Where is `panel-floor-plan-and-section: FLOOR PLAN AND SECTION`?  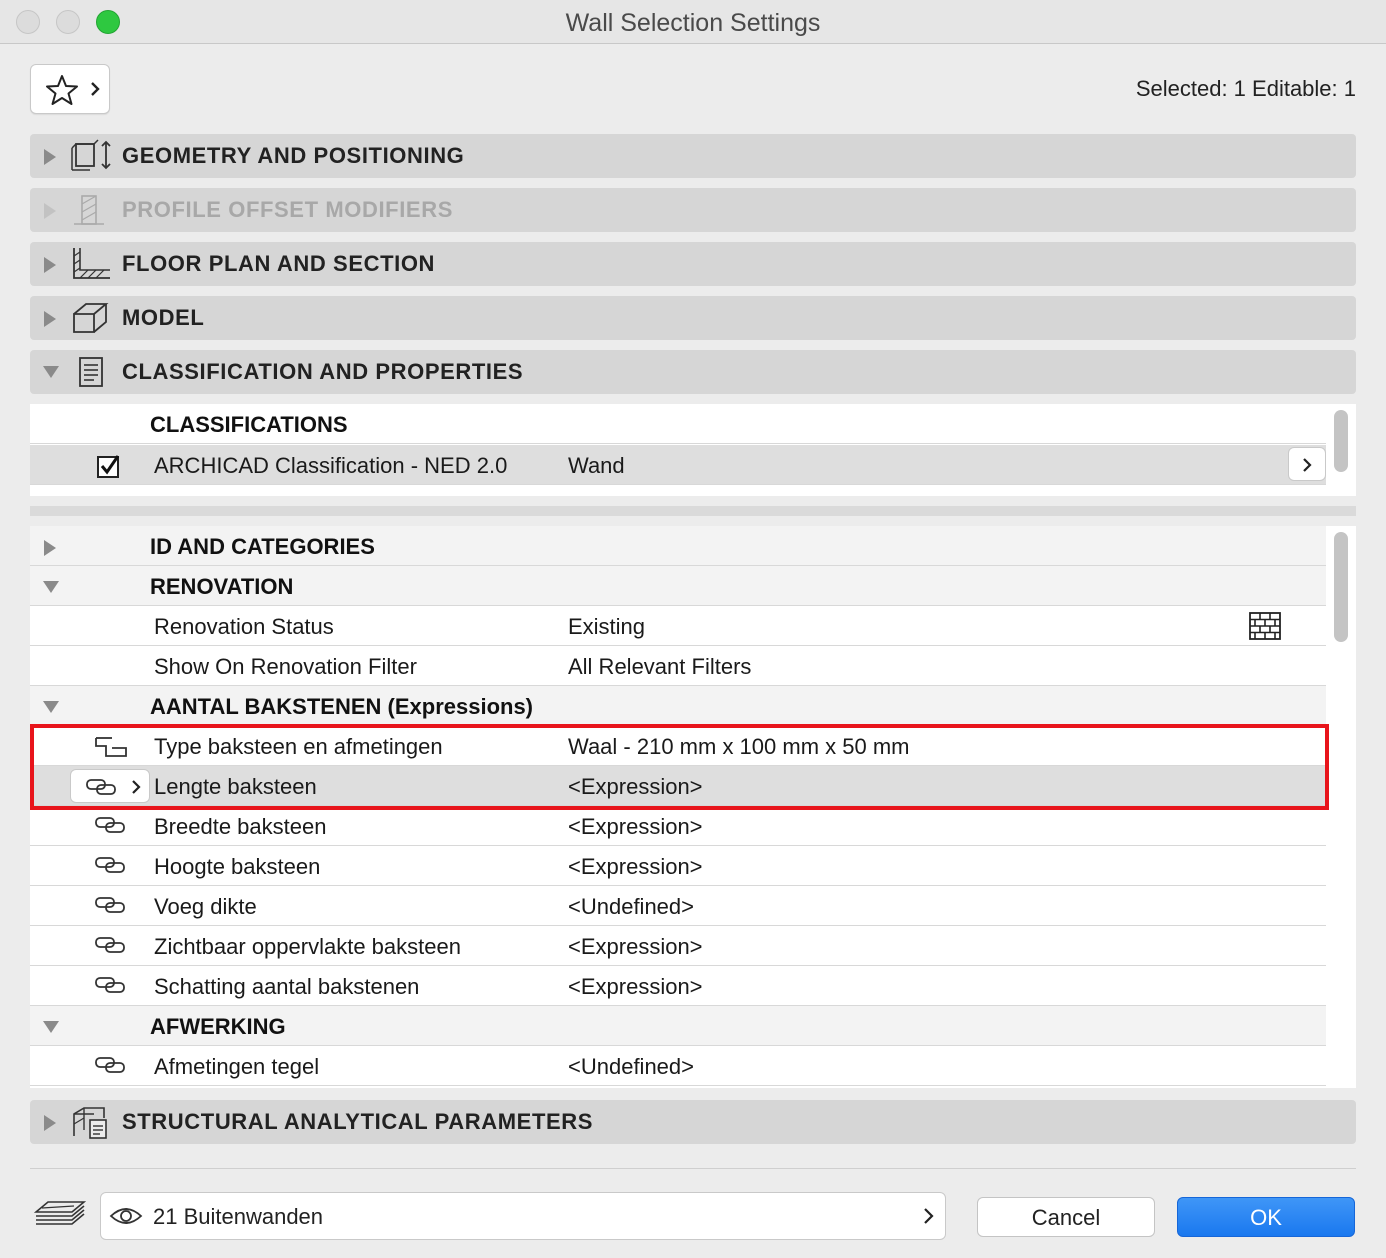
panel-floor-plan-and-section: FLOOR PLAN AND SECTION is located at coordinates (693, 264).